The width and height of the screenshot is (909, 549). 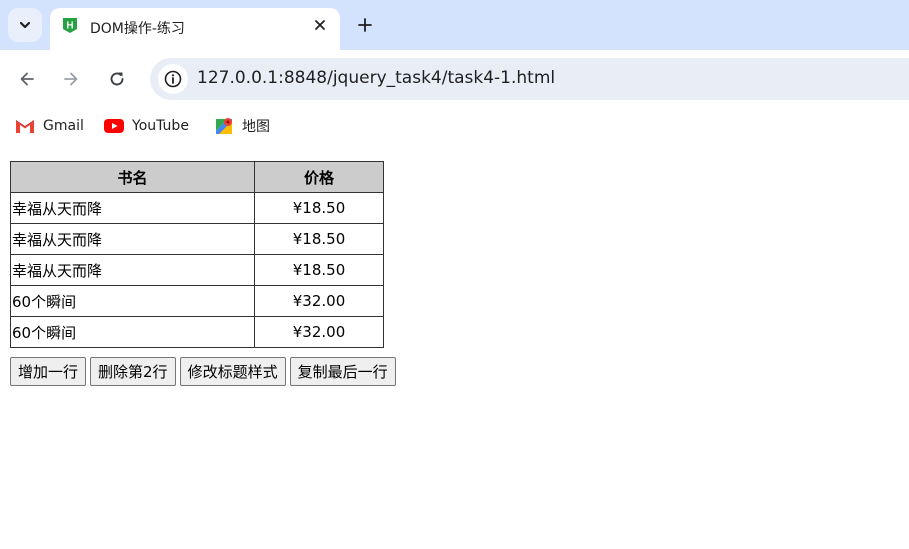 I want to click on hbuilder-favicon-icon: H, so click(x=70, y=25).